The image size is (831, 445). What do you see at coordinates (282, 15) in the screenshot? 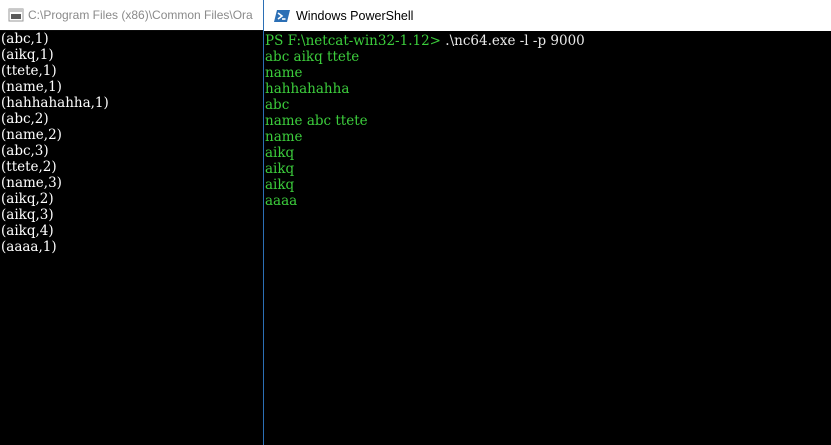
I see `powershell-icon` at bounding box center [282, 15].